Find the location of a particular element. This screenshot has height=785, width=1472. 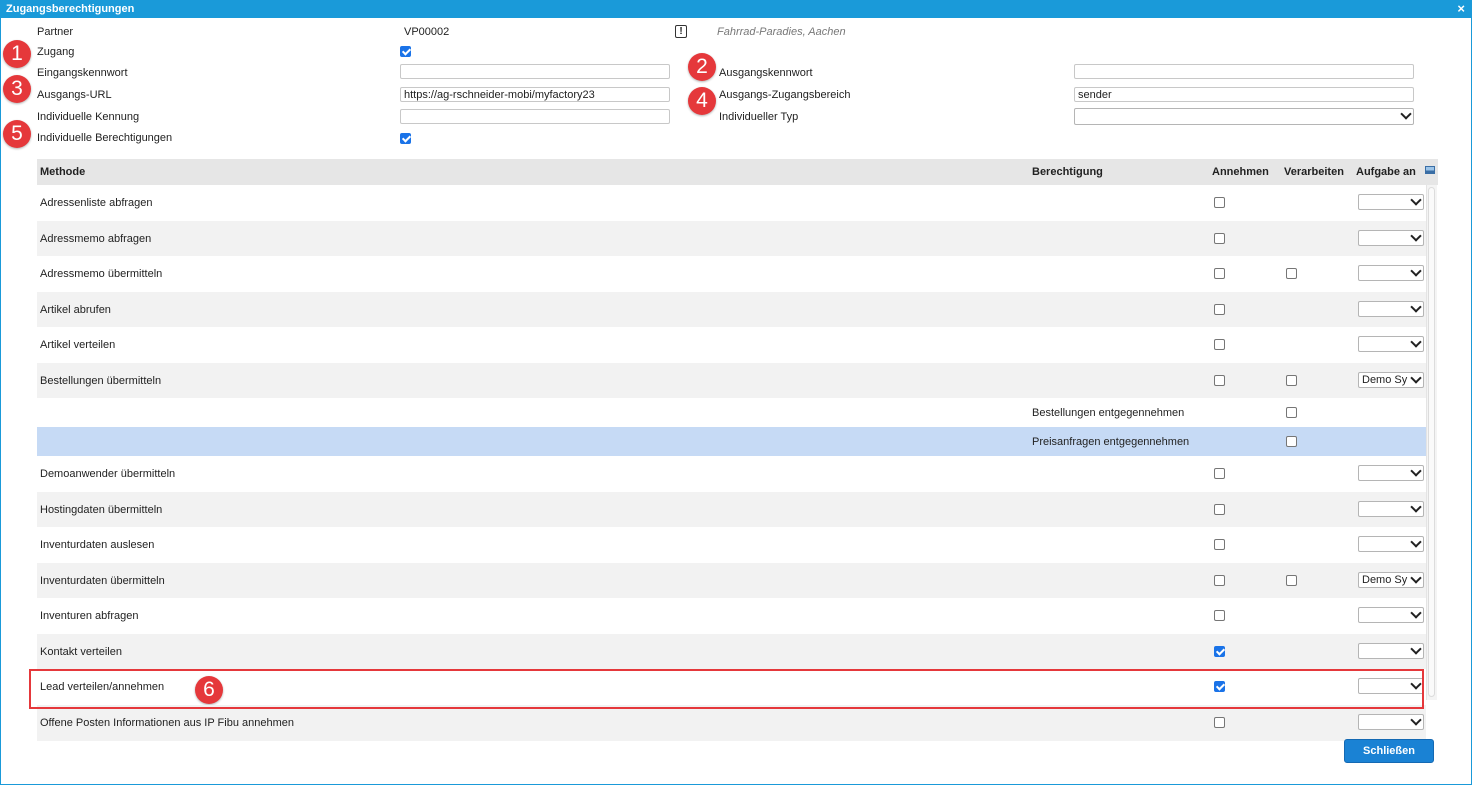

highlight-box is located at coordinates (726, 689).